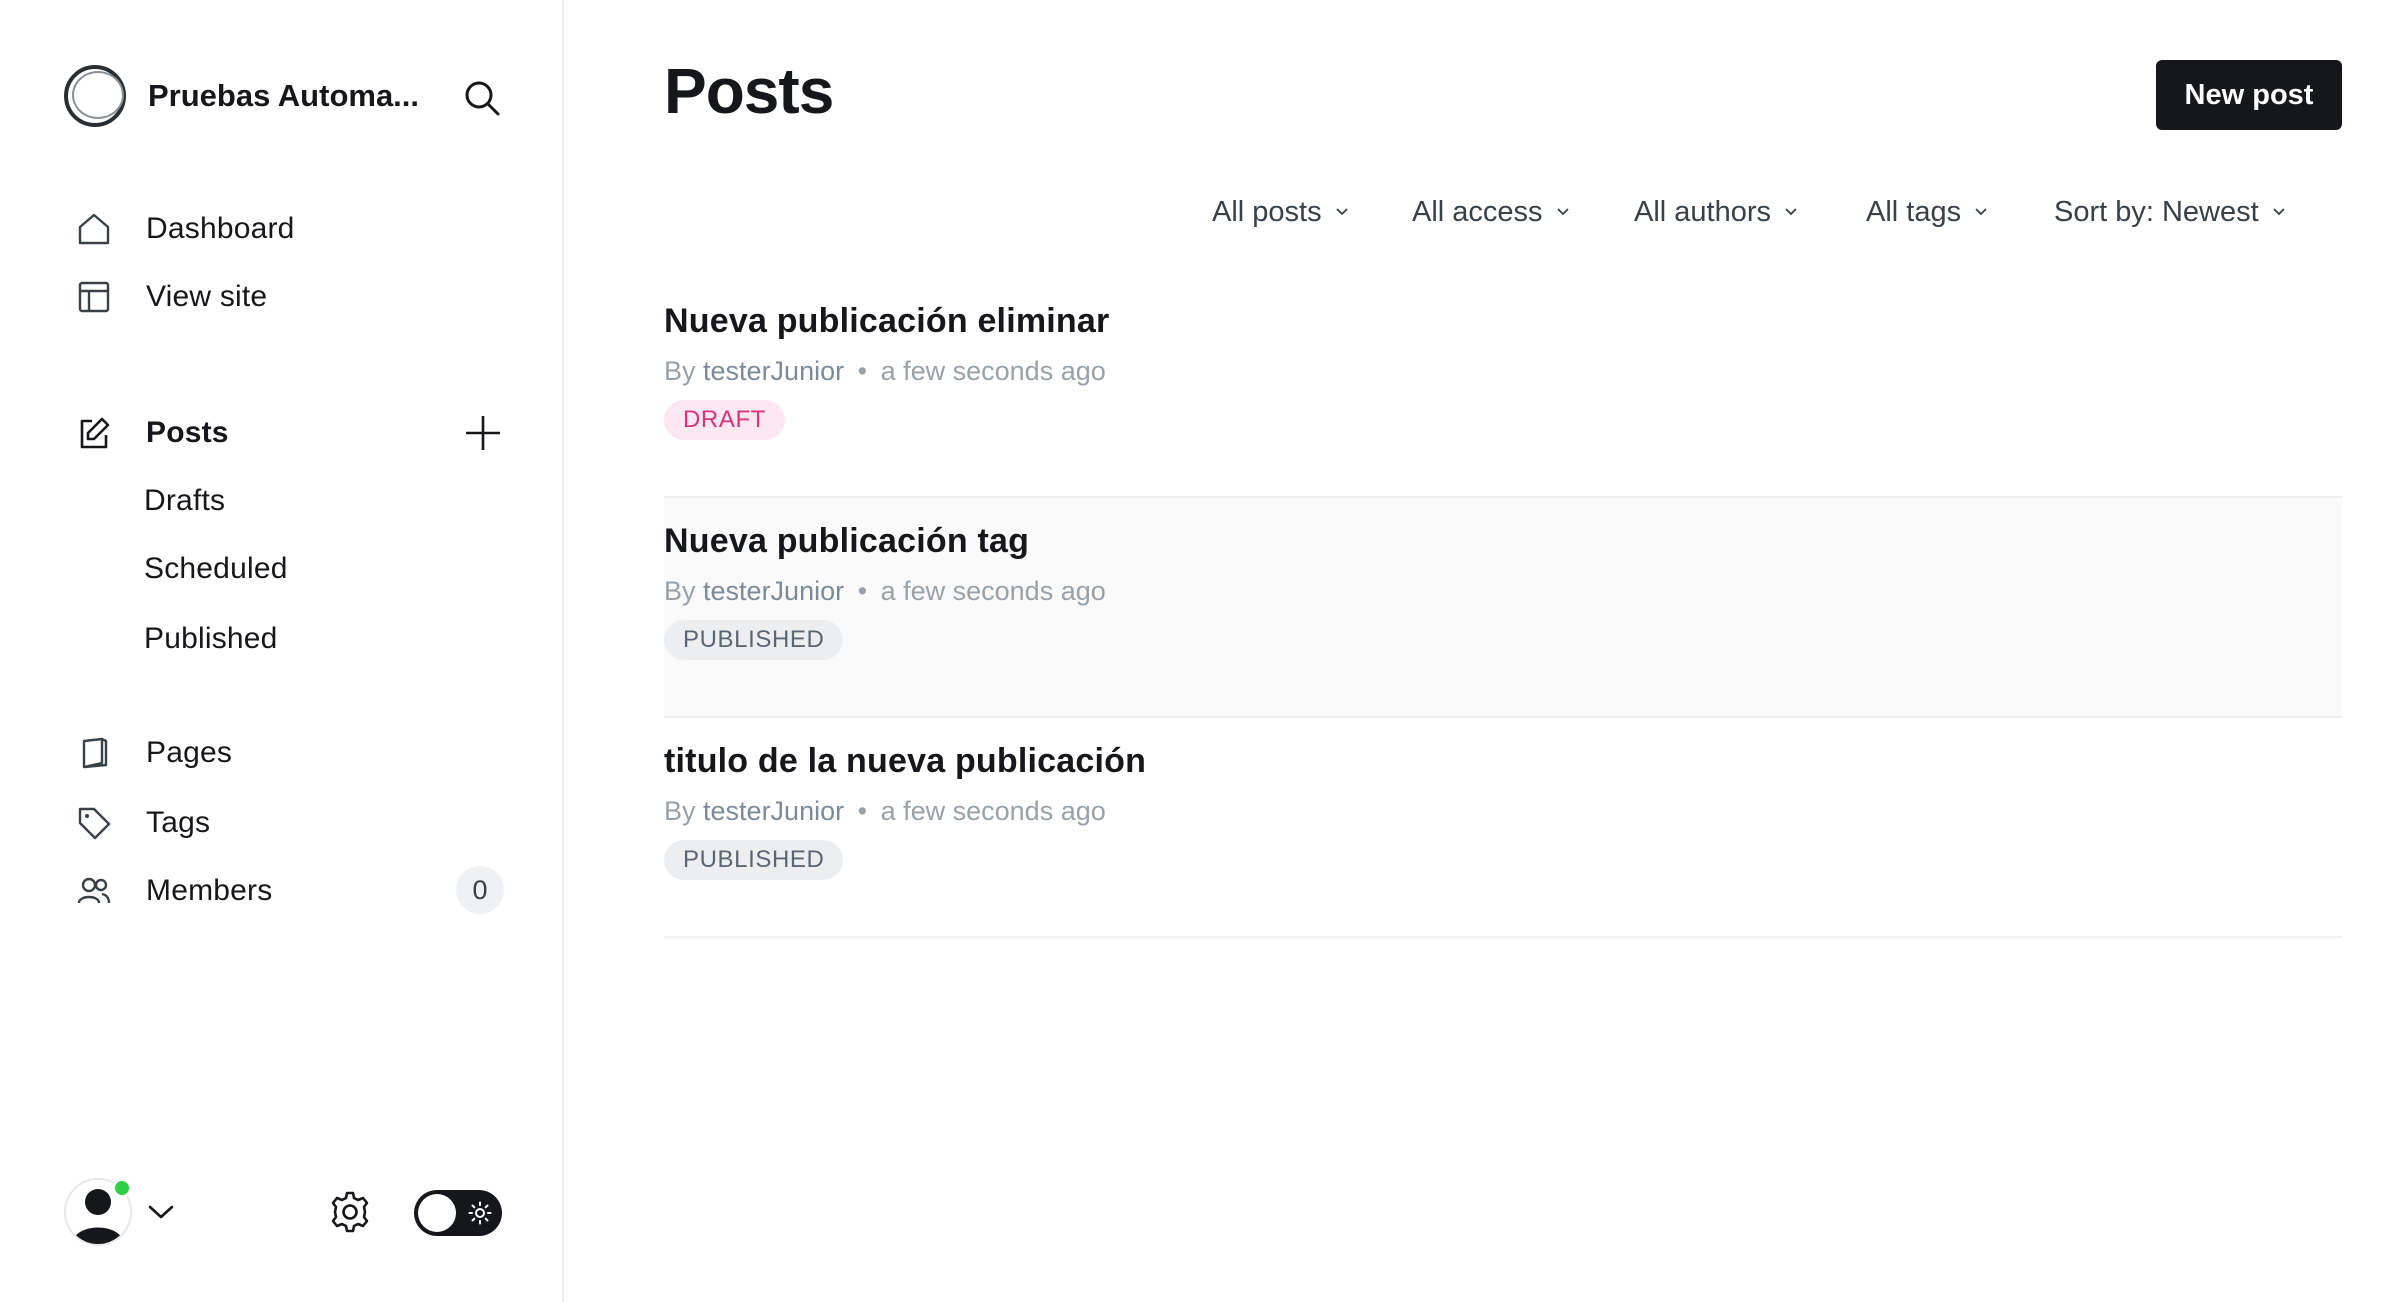 The height and width of the screenshot is (1302, 2400). I want to click on sidebar-item-label: Posts, so click(187, 432).